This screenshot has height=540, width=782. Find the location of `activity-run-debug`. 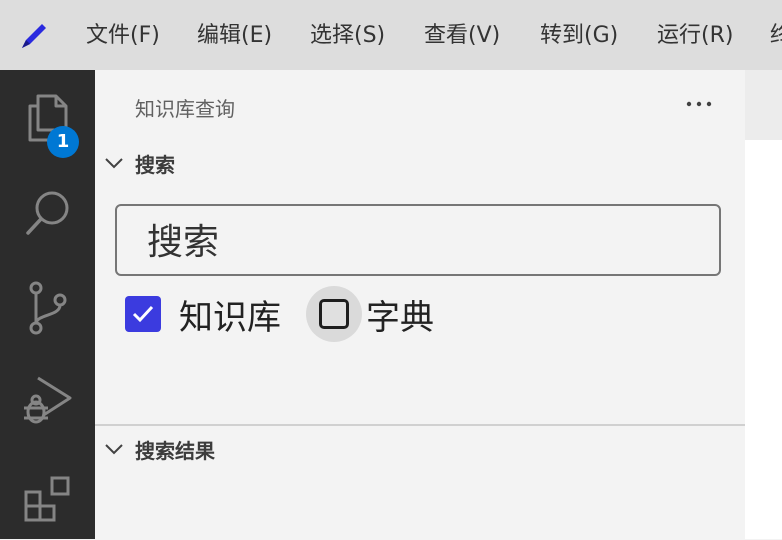

activity-run-debug is located at coordinates (47, 400).